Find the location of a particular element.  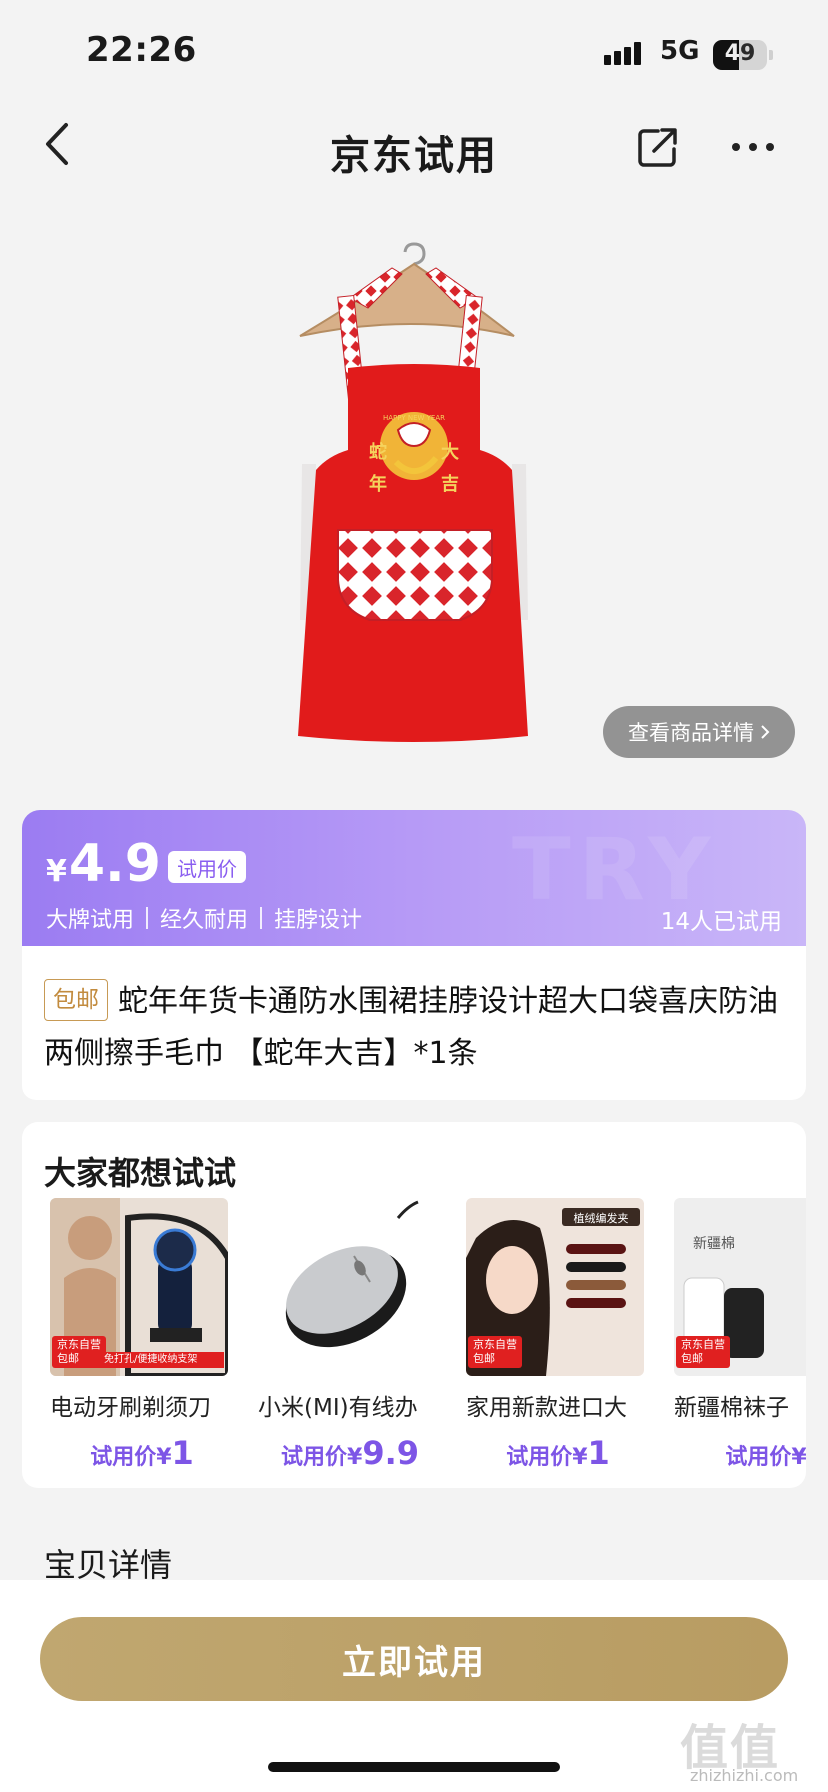

price-currency: ¥ is located at coordinates (56, 871).